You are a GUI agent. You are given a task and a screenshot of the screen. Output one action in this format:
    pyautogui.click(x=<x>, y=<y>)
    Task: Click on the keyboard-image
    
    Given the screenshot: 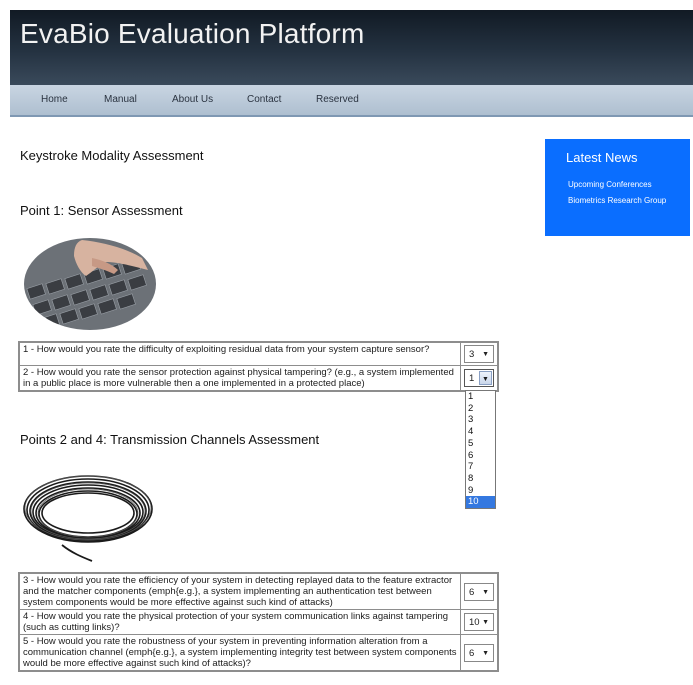 What is the action you would take?
    pyautogui.click(x=90, y=284)
    